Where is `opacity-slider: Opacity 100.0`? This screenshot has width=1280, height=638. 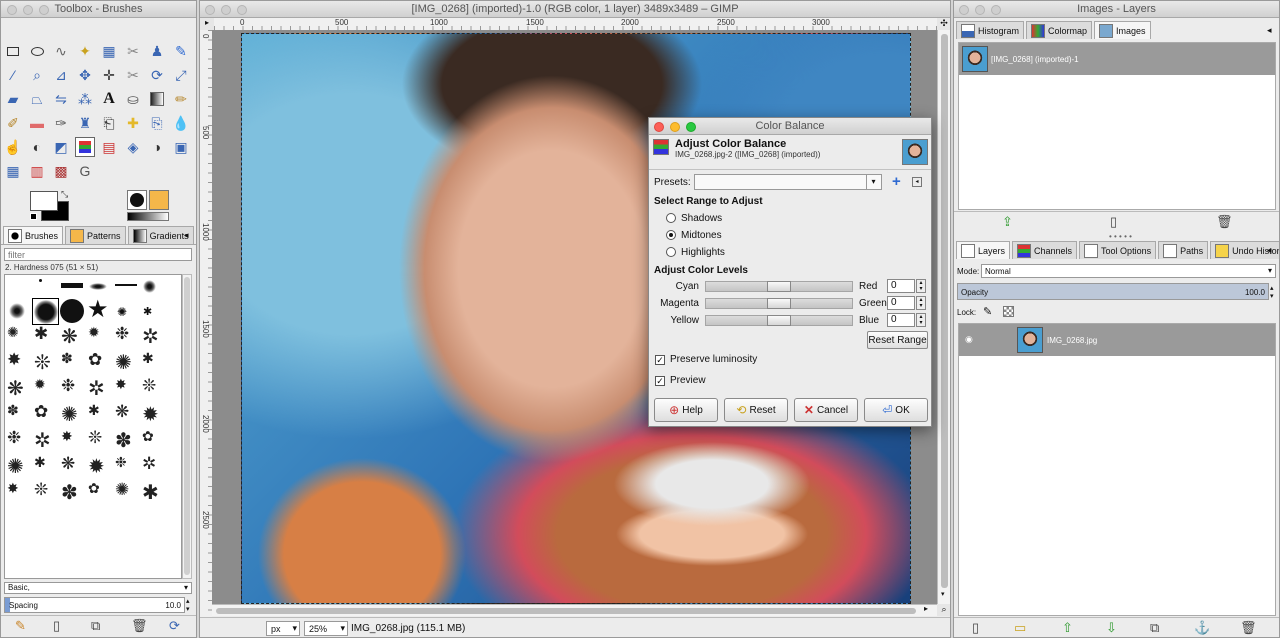
opacity-slider: Opacity 100.0 is located at coordinates (1113, 291).